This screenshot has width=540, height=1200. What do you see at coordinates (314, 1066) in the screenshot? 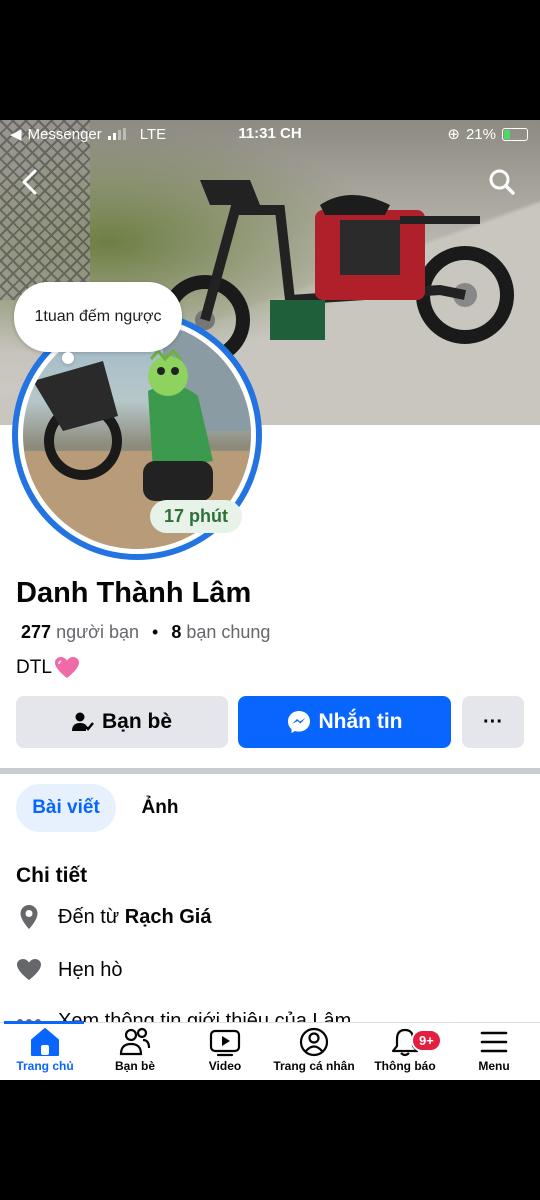
I see `nav-profile-label: Trang cá nhân` at bounding box center [314, 1066].